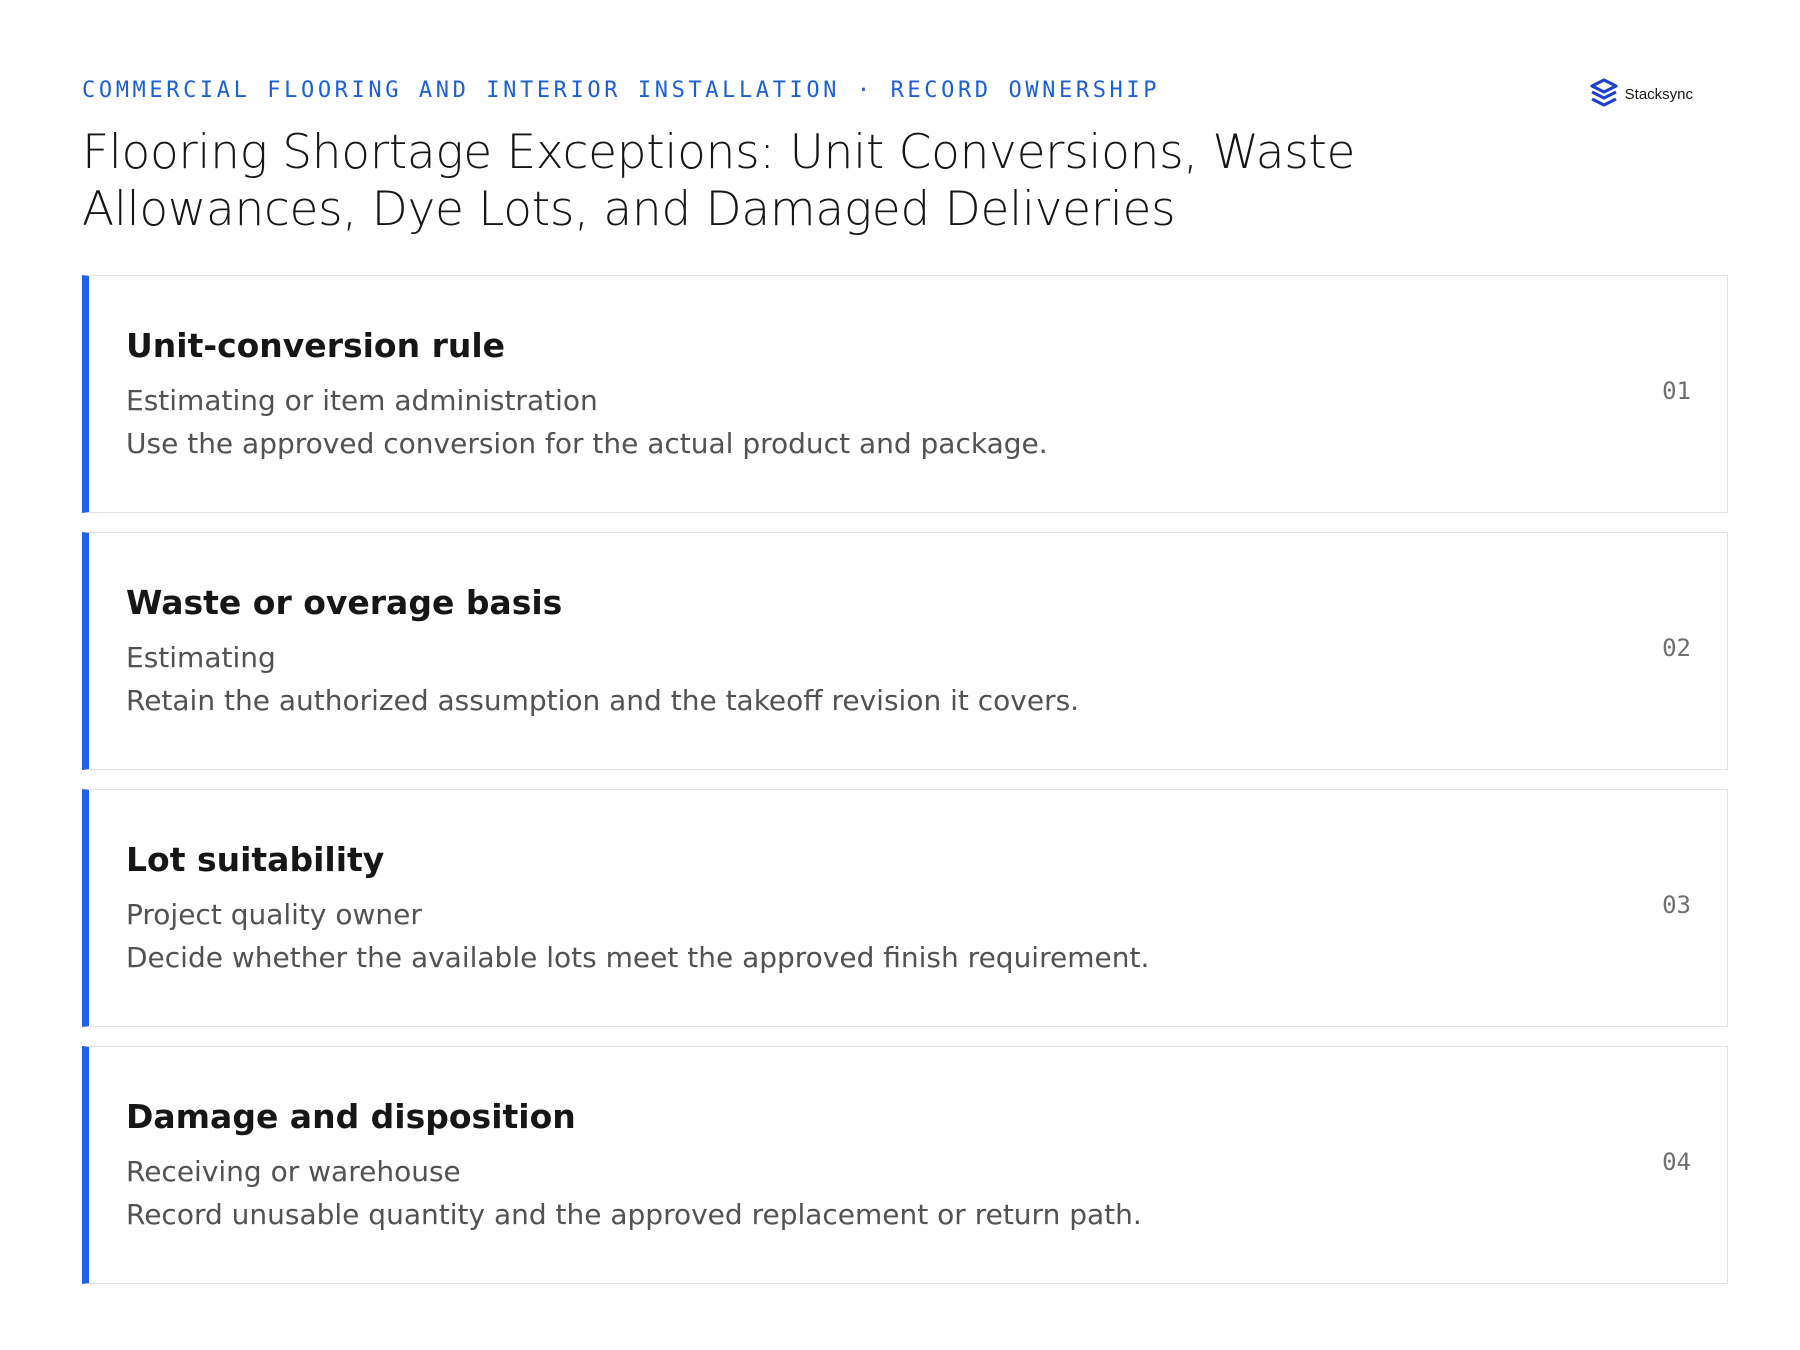 The image size is (1800, 1350). Describe the element at coordinates (274, 914) in the screenshot. I see `row-owner: Project quality owner` at that location.